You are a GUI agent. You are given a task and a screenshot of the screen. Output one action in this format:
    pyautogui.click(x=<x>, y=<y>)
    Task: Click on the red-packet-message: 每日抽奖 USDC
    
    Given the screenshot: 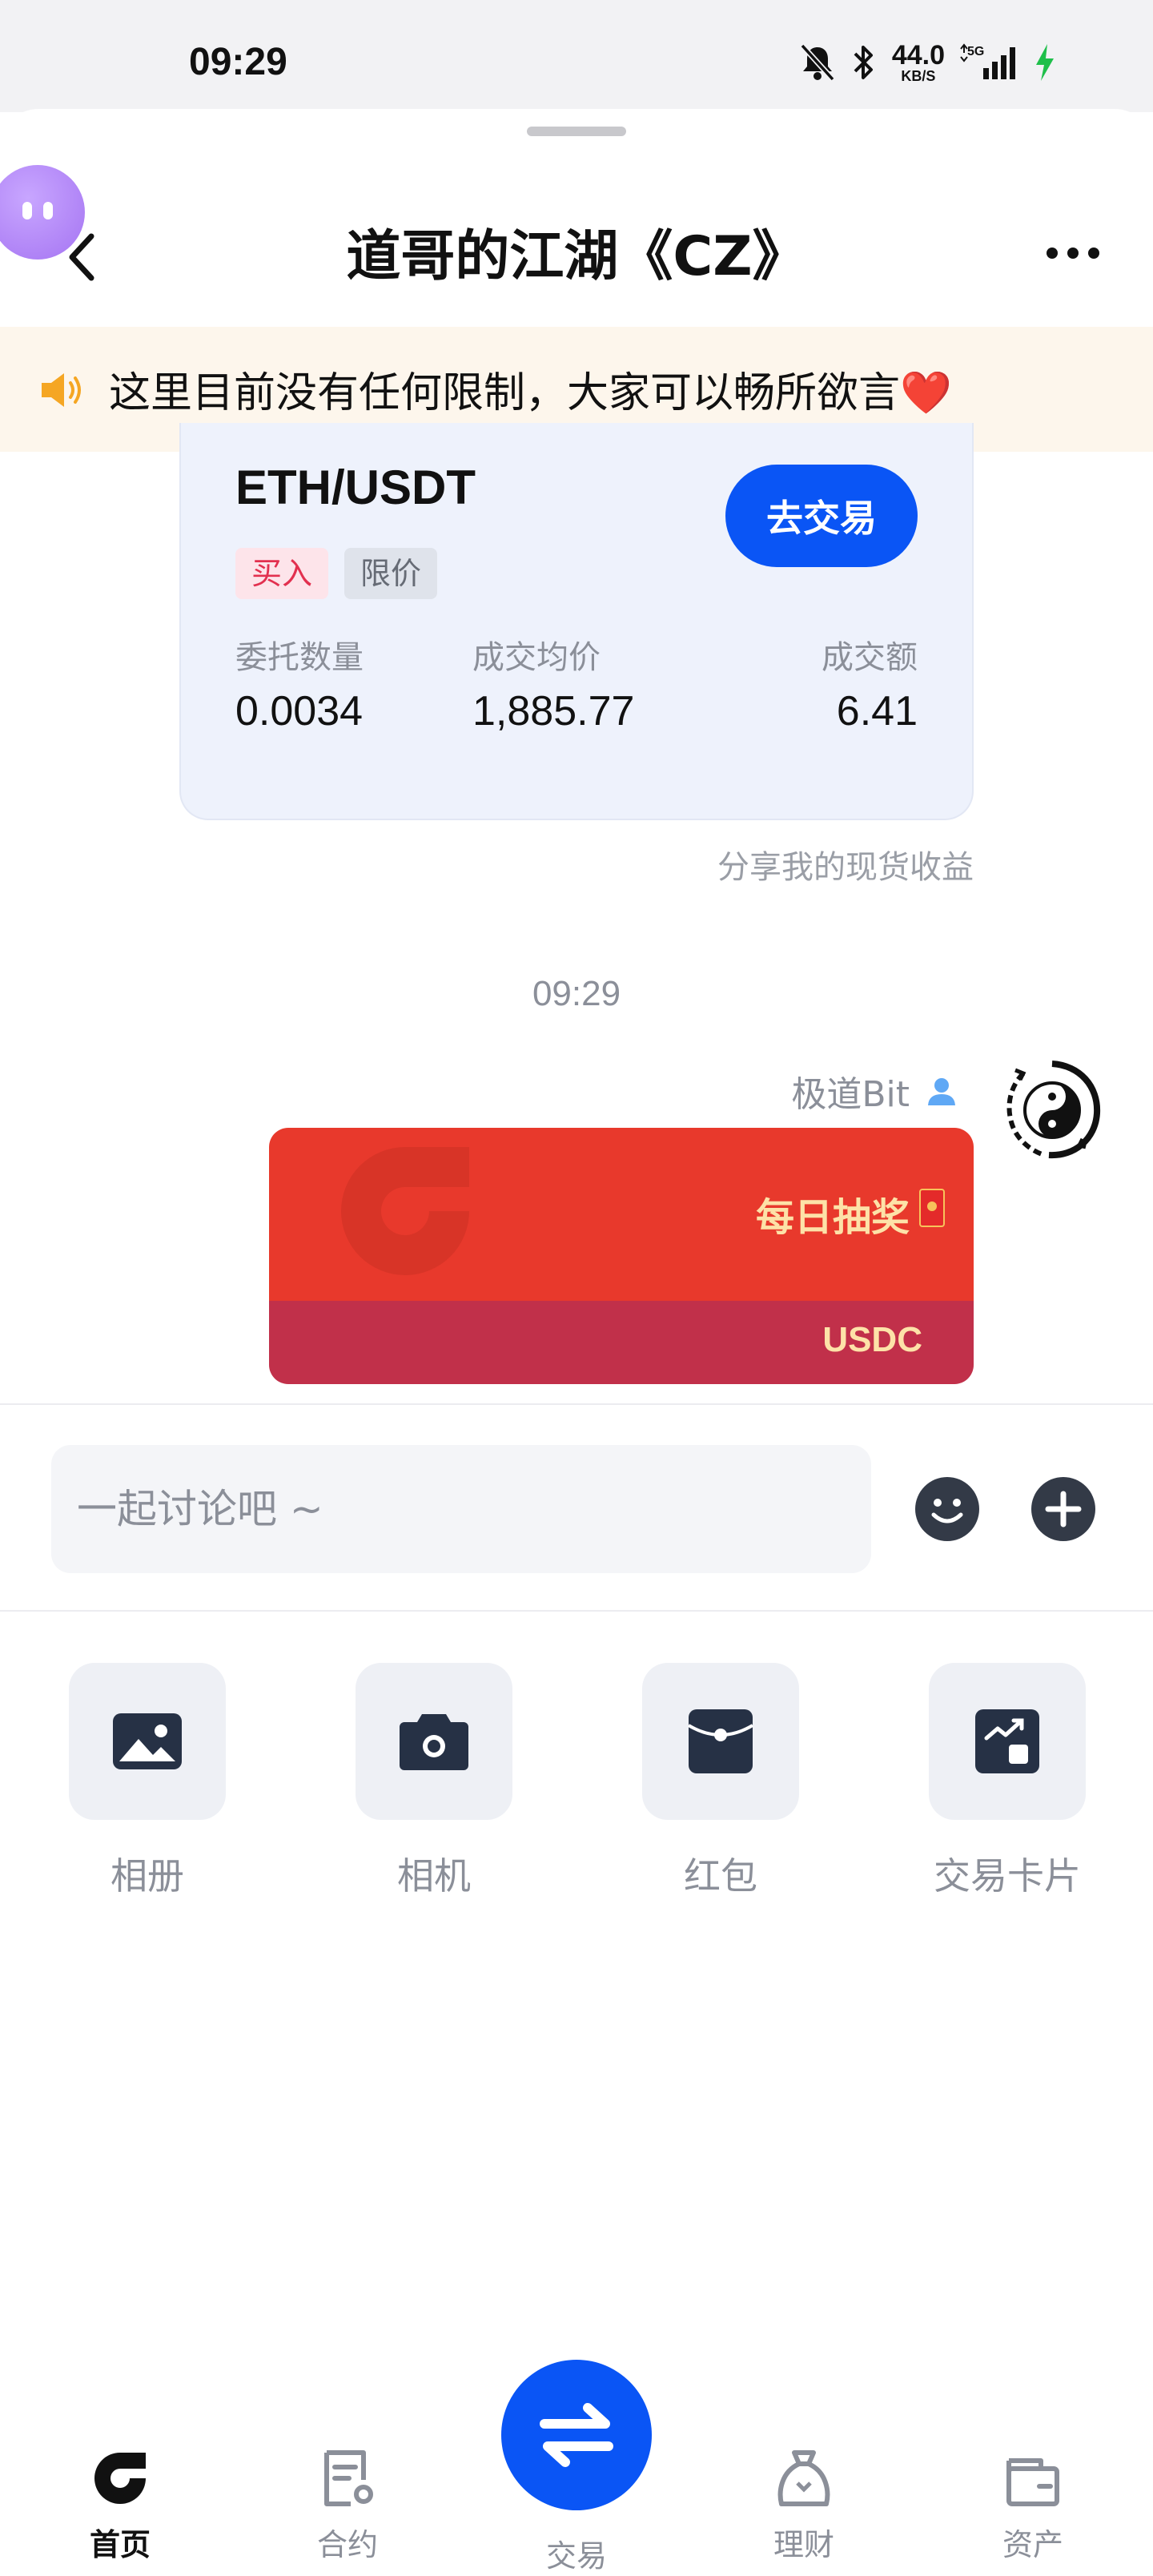 What is the action you would take?
    pyautogui.click(x=622, y=1256)
    